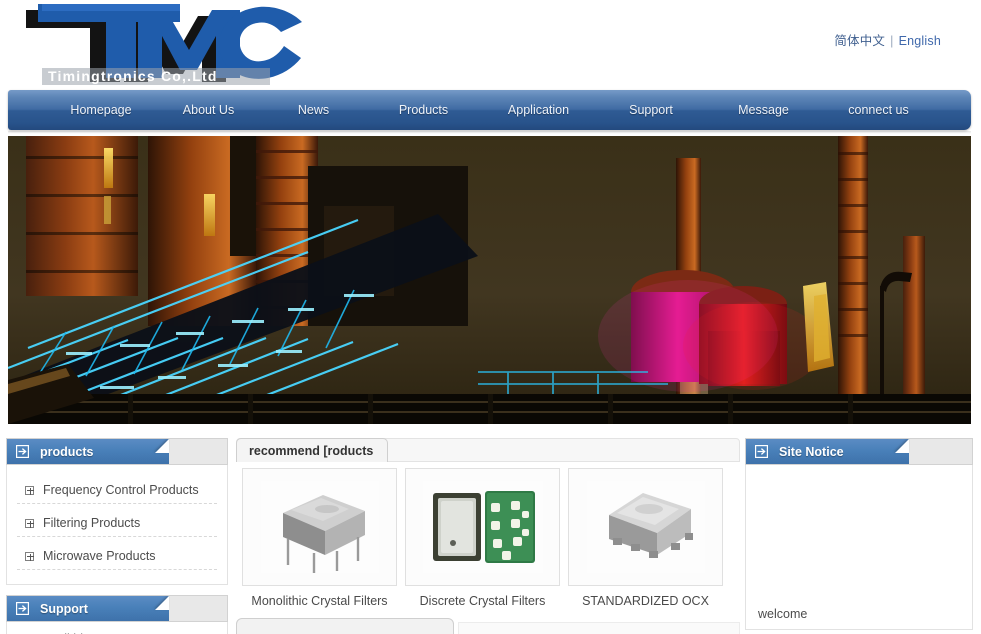  Describe the element at coordinates (119, 631) in the screenshot. I see `list-item: Monolithic Crys` at that location.